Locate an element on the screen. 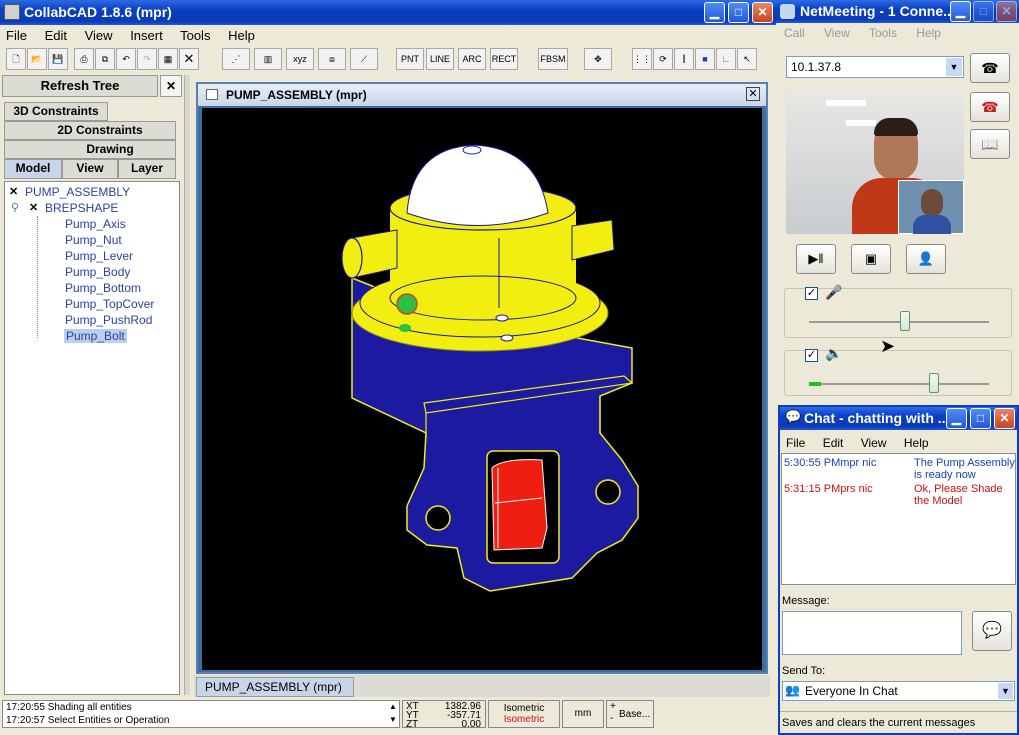 This screenshot has width=1019, height=735. tree-root: PUMP_ASSEMBLY is located at coordinates (77, 192).